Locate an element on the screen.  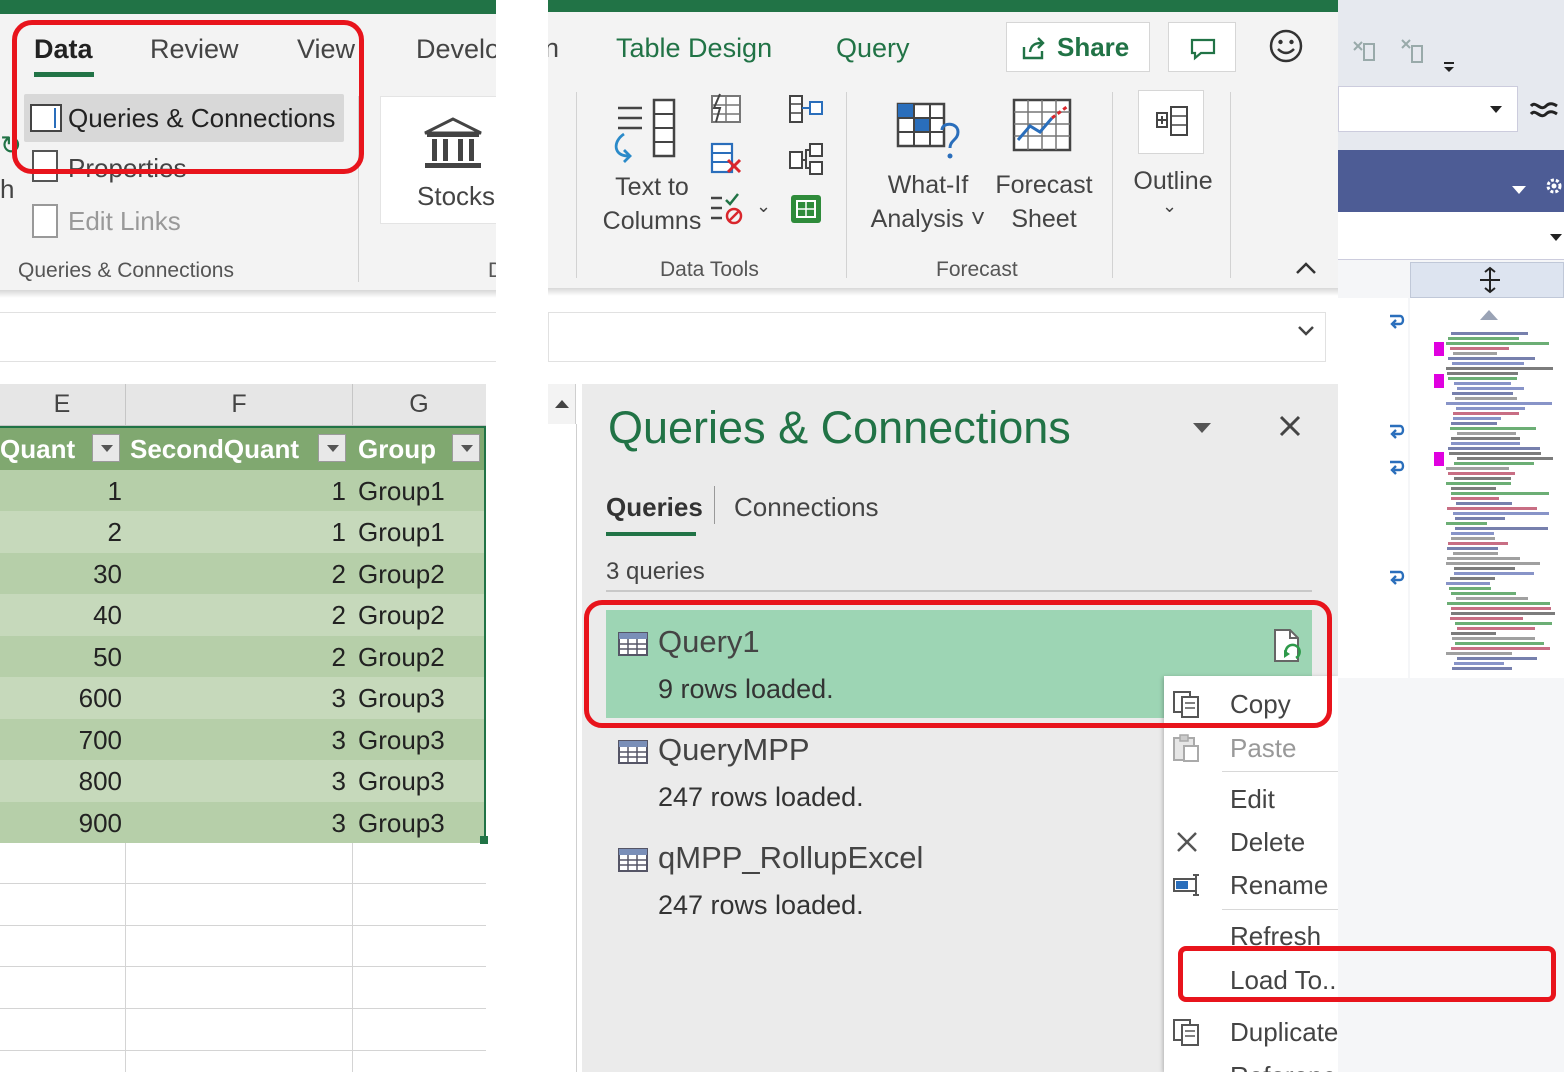
comments-button is located at coordinates (1202, 47).